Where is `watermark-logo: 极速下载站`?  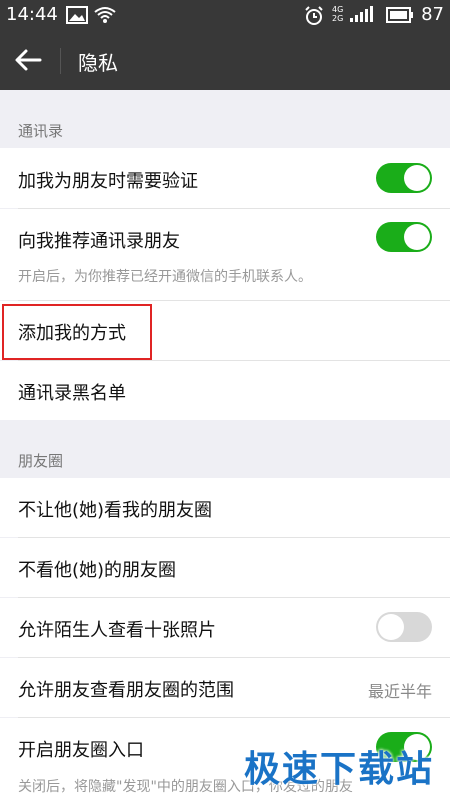 watermark-logo: 极速下载站 is located at coordinates (338, 769).